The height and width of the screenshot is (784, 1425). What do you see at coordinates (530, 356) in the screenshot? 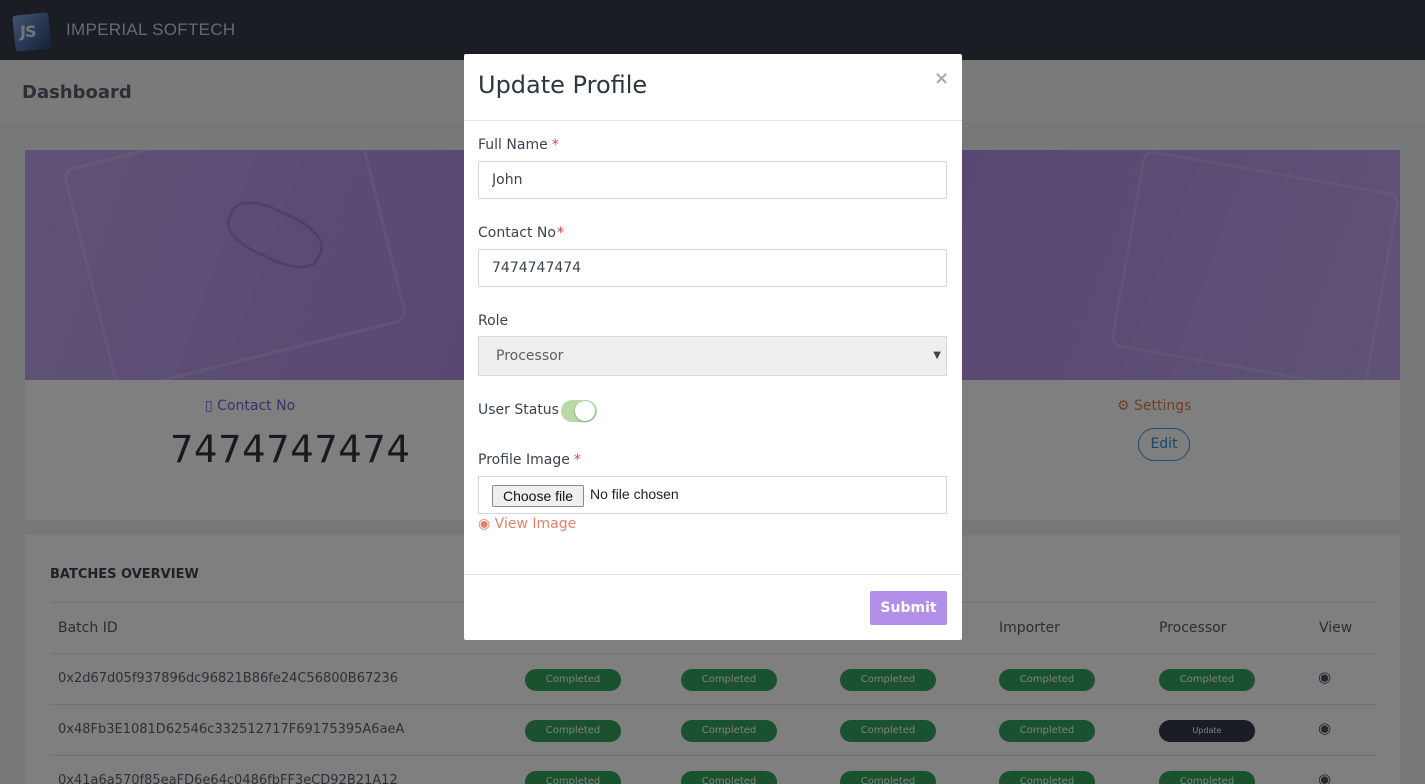
I see `role-selected-value: Processor` at bounding box center [530, 356].